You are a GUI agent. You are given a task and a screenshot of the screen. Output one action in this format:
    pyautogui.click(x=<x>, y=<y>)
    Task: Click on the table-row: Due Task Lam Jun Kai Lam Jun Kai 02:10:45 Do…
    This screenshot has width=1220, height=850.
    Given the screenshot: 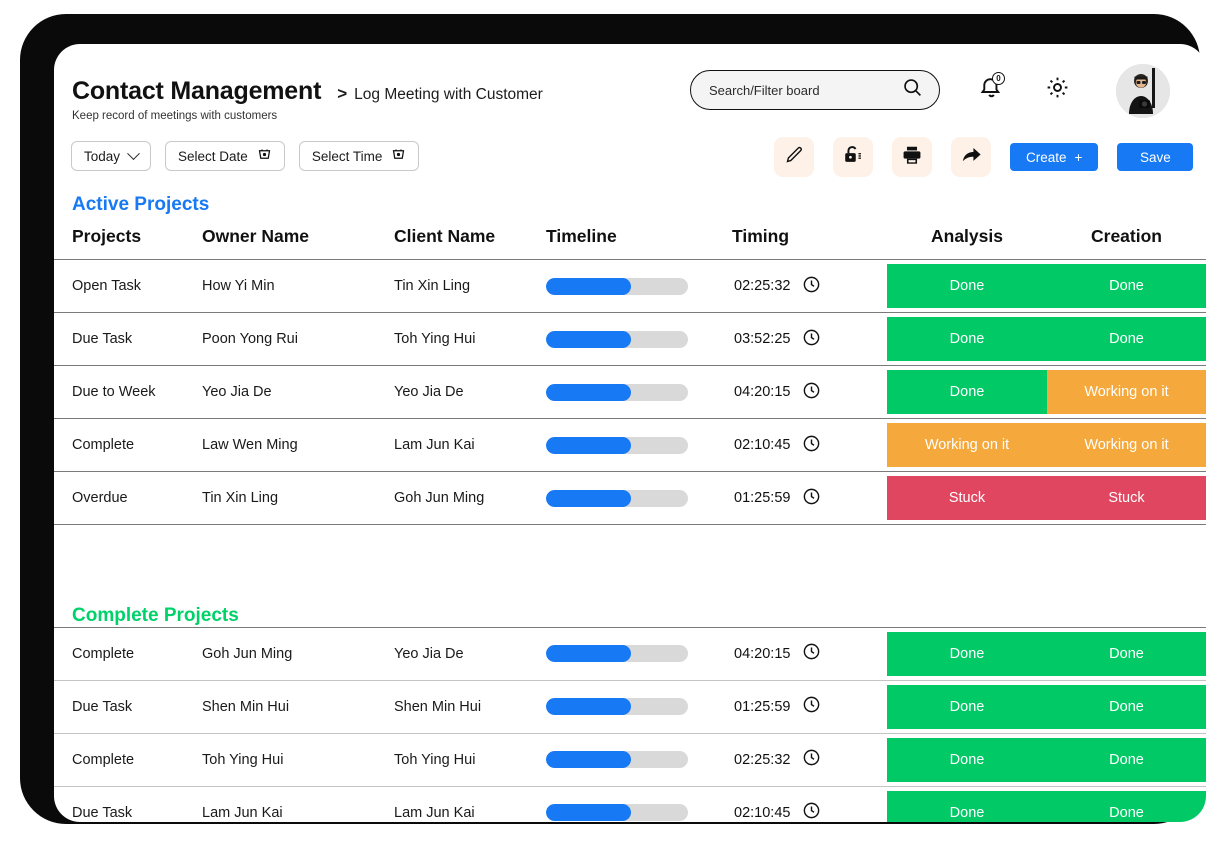 What is the action you would take?
    pyautogui.click(x=630, y=803)
    